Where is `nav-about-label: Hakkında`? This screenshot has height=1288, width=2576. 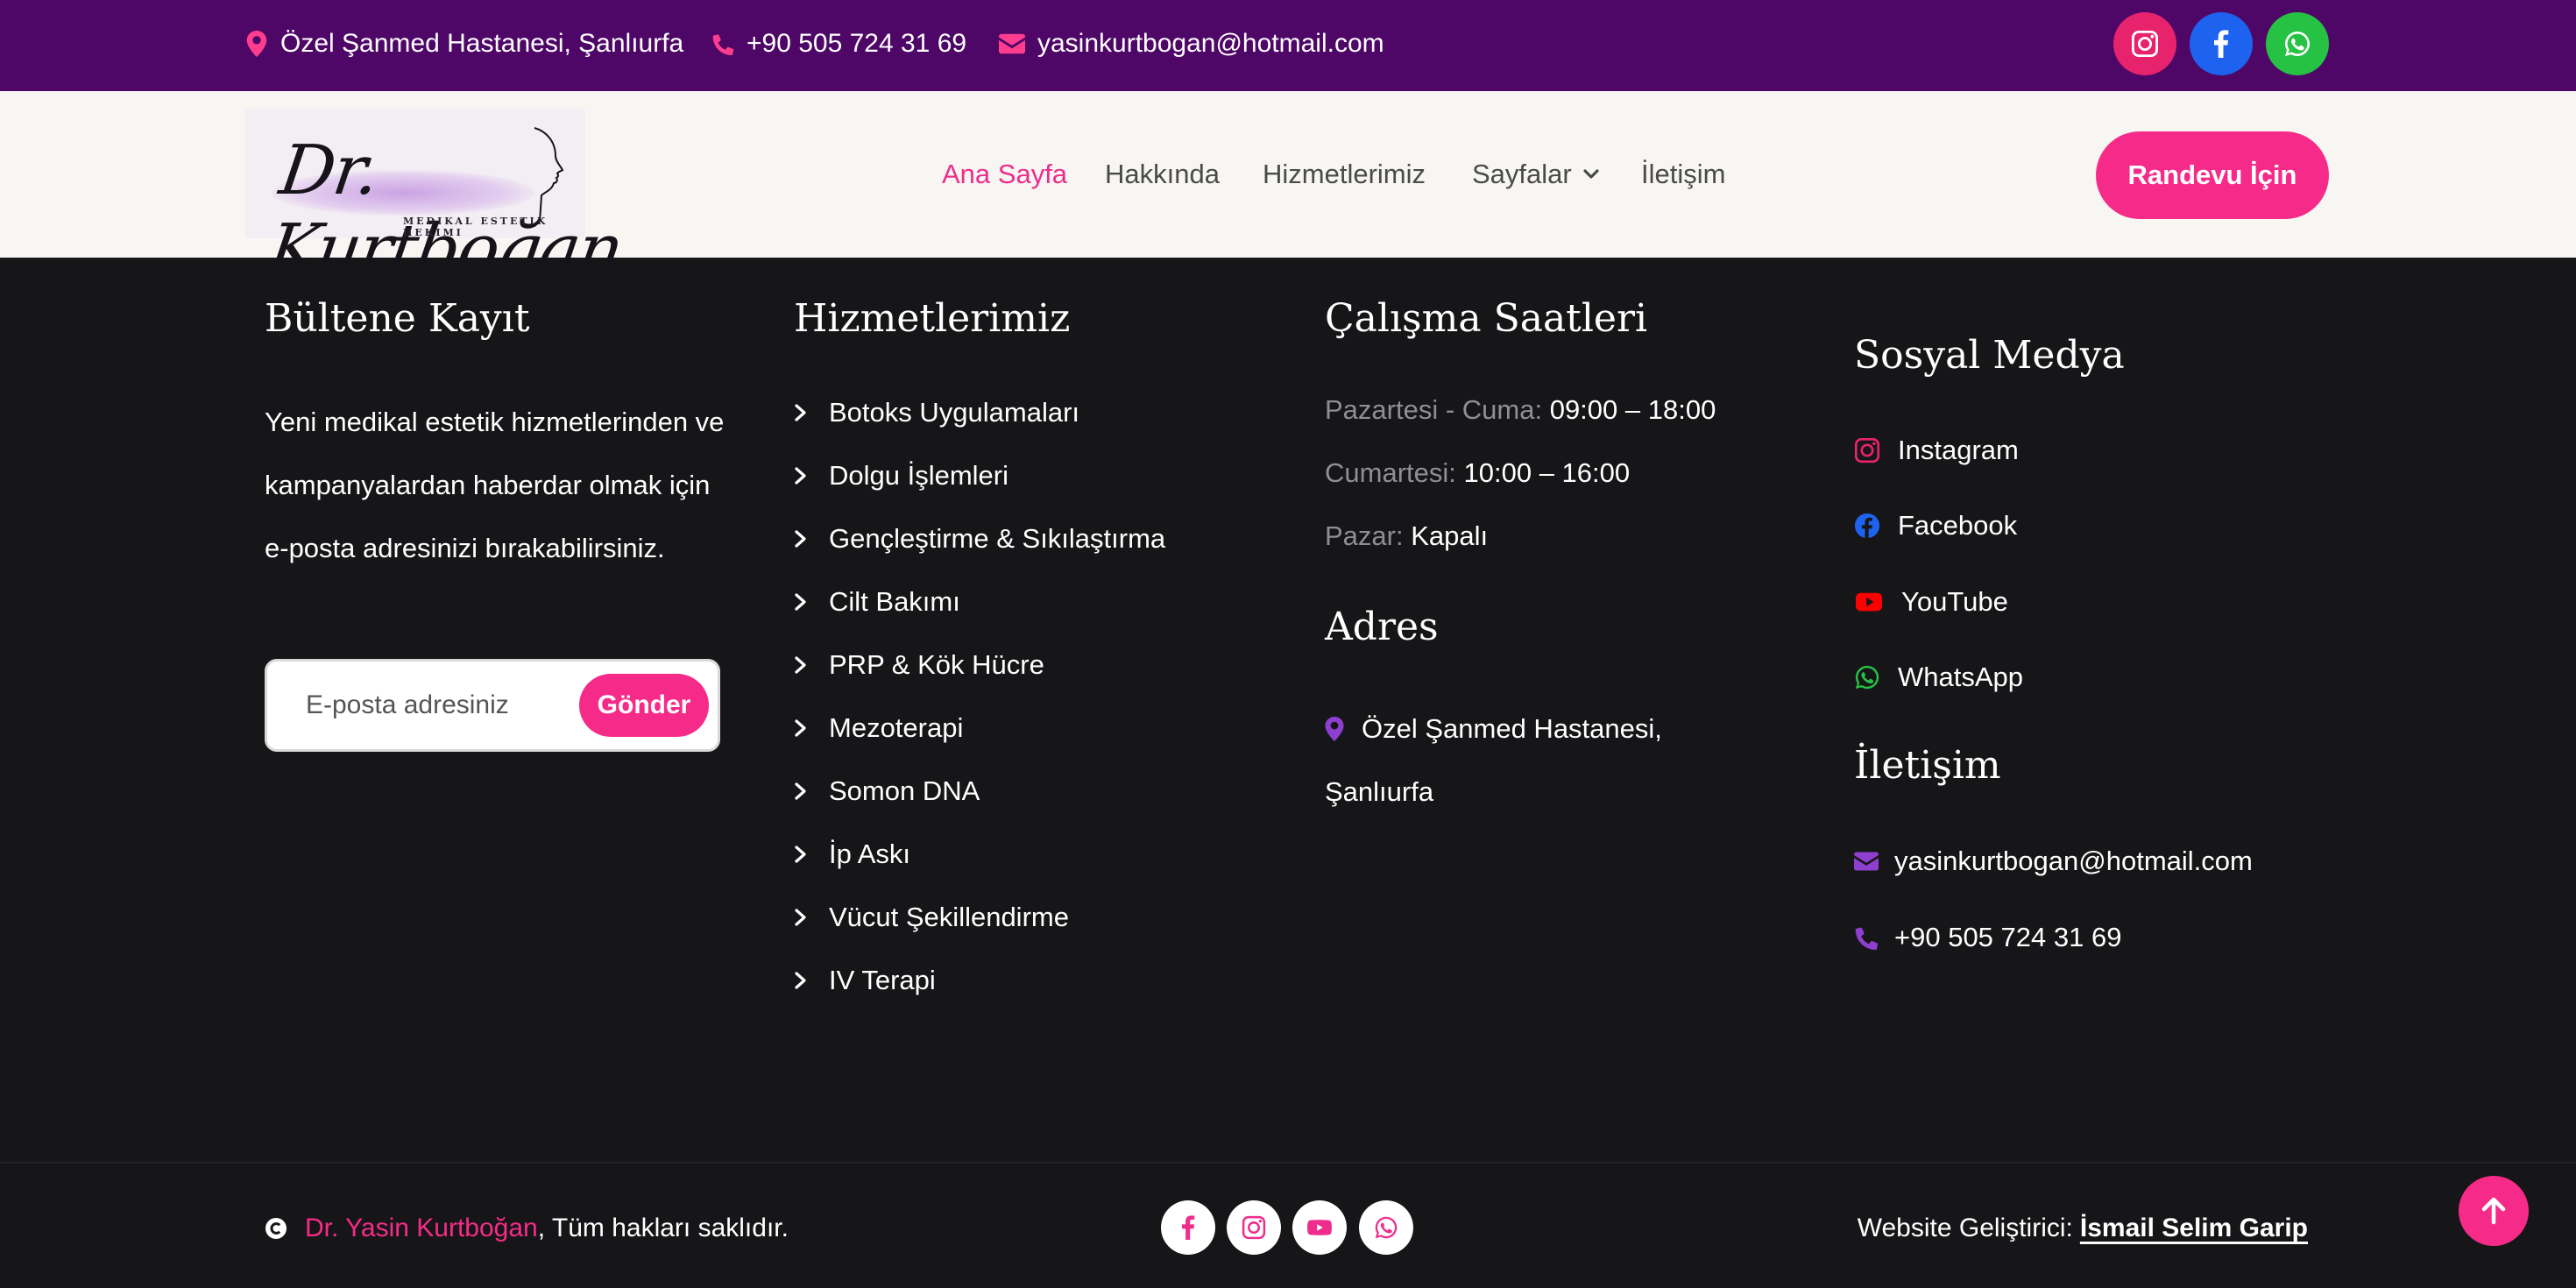 nav-about-label: Hakkında is located at coordinates (1162, 174).